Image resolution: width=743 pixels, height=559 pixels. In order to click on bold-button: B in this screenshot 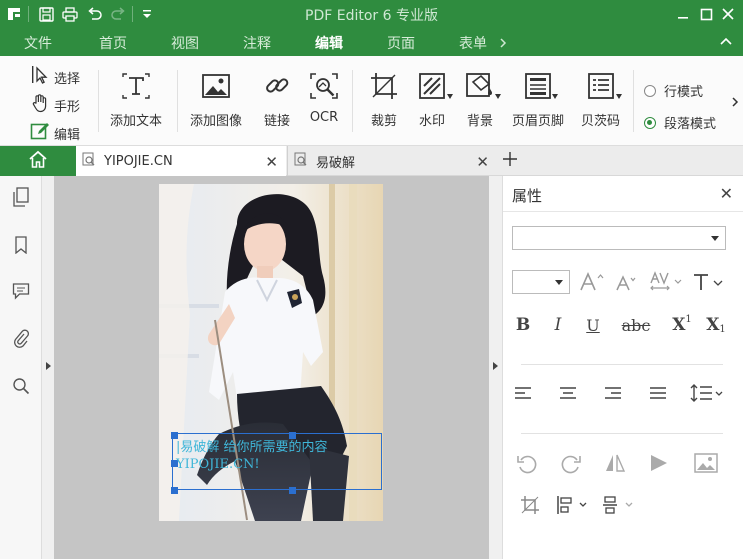, I will do `click(523, 325)`.